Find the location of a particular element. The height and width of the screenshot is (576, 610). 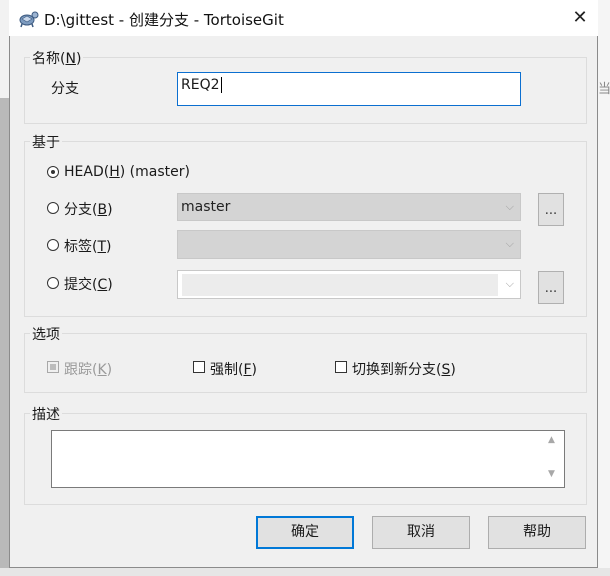

branch-combo-value: master is located at coordinates (206, 207).